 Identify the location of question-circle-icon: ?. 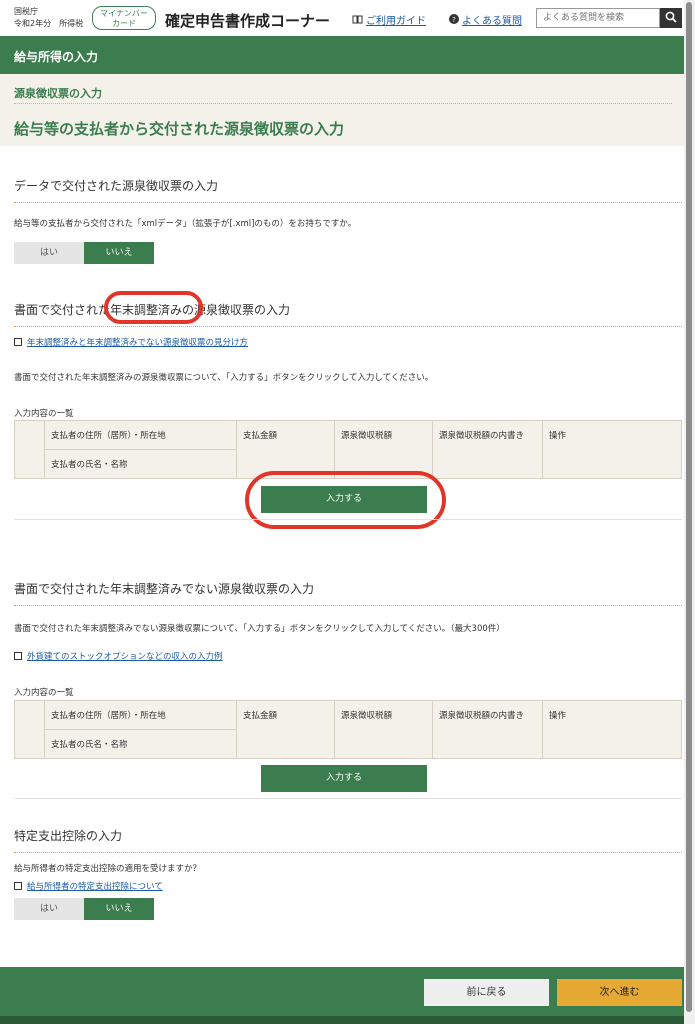
(454, 20).